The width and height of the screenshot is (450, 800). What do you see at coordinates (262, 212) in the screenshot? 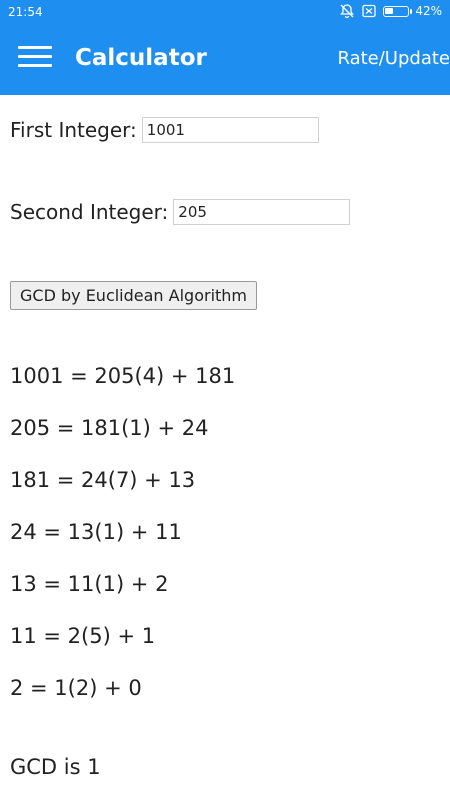
I see `second-integer-input` at bounding box center [262, 212].